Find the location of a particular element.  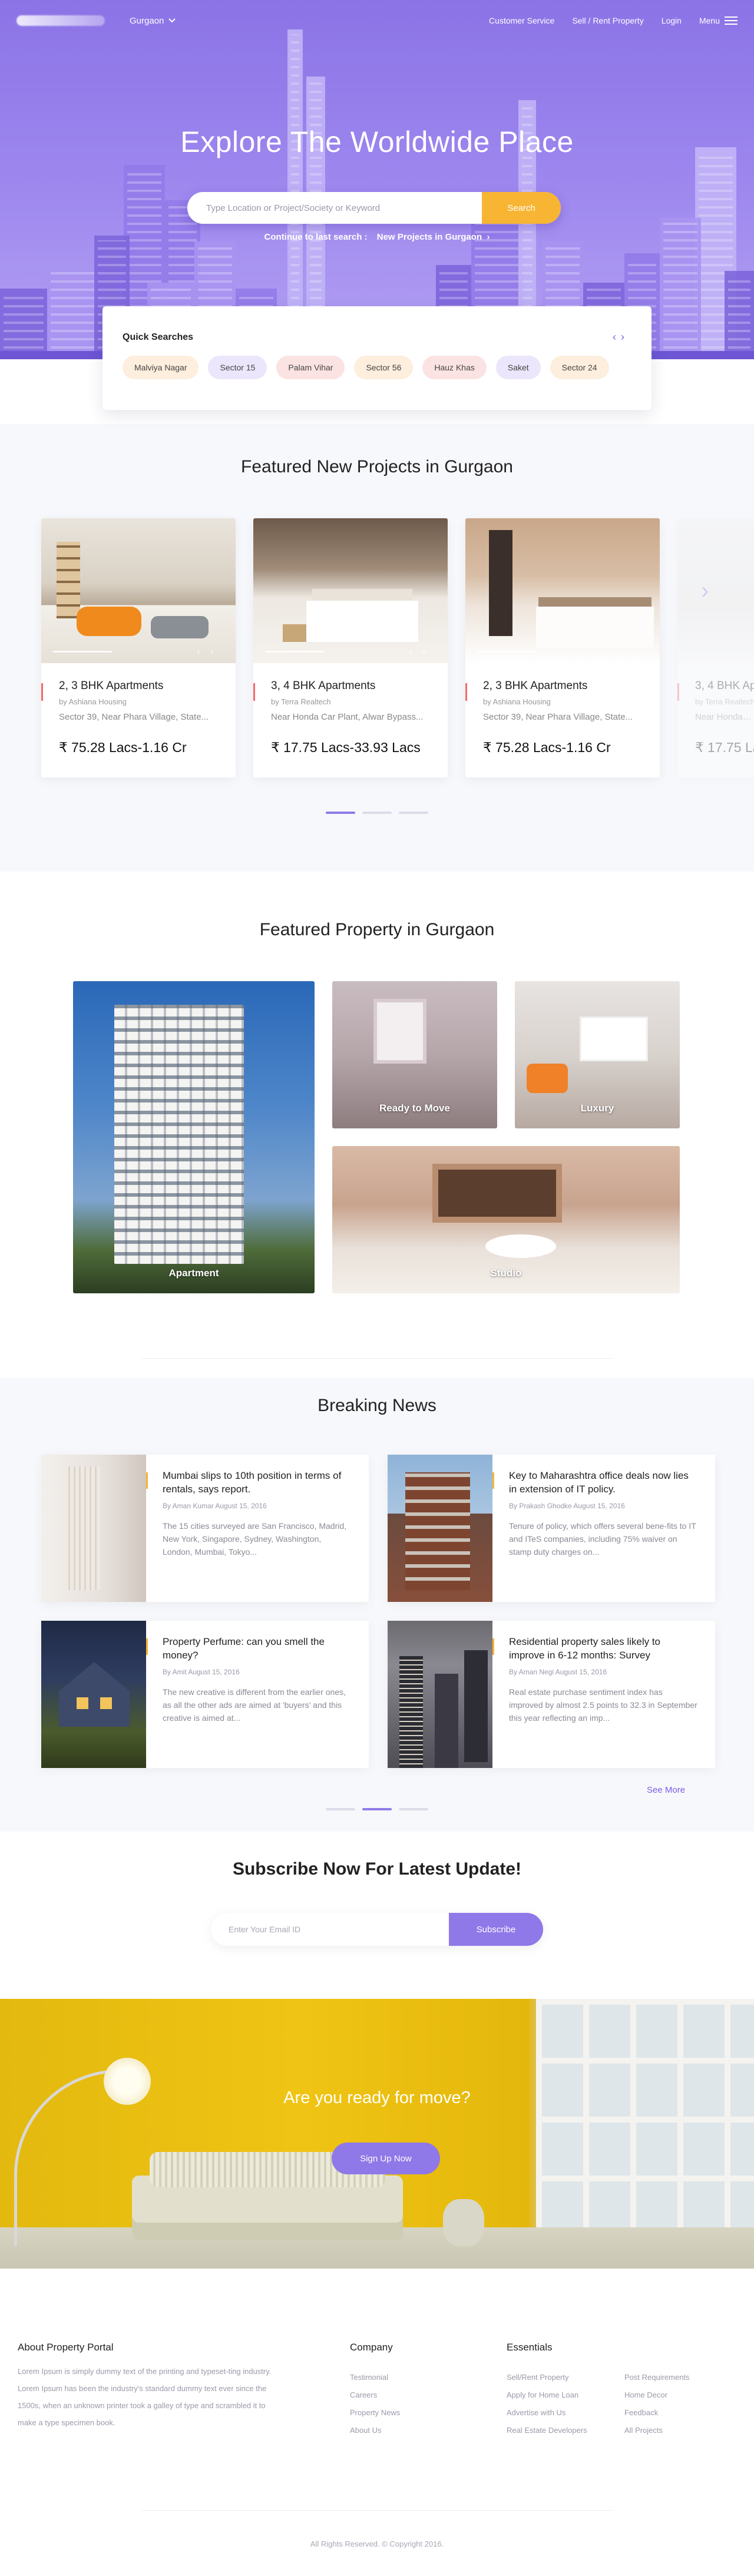

quick-search-chip: Palam Vihar is located at coordinates (311, 367).